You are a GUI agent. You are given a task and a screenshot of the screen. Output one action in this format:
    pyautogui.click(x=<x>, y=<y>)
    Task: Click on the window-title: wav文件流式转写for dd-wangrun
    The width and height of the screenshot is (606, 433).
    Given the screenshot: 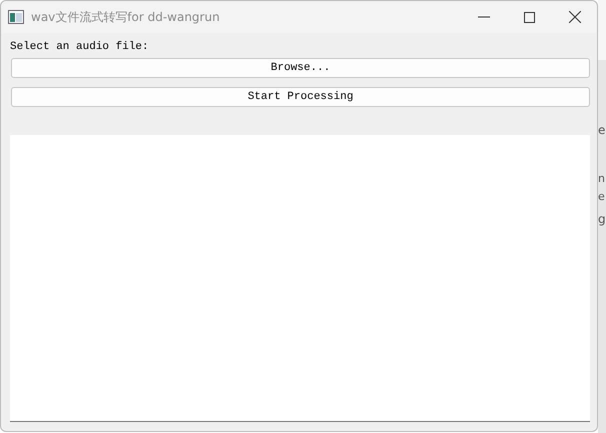 What is the action you would take?
    pyautogui.click(x=125, y=17)
    